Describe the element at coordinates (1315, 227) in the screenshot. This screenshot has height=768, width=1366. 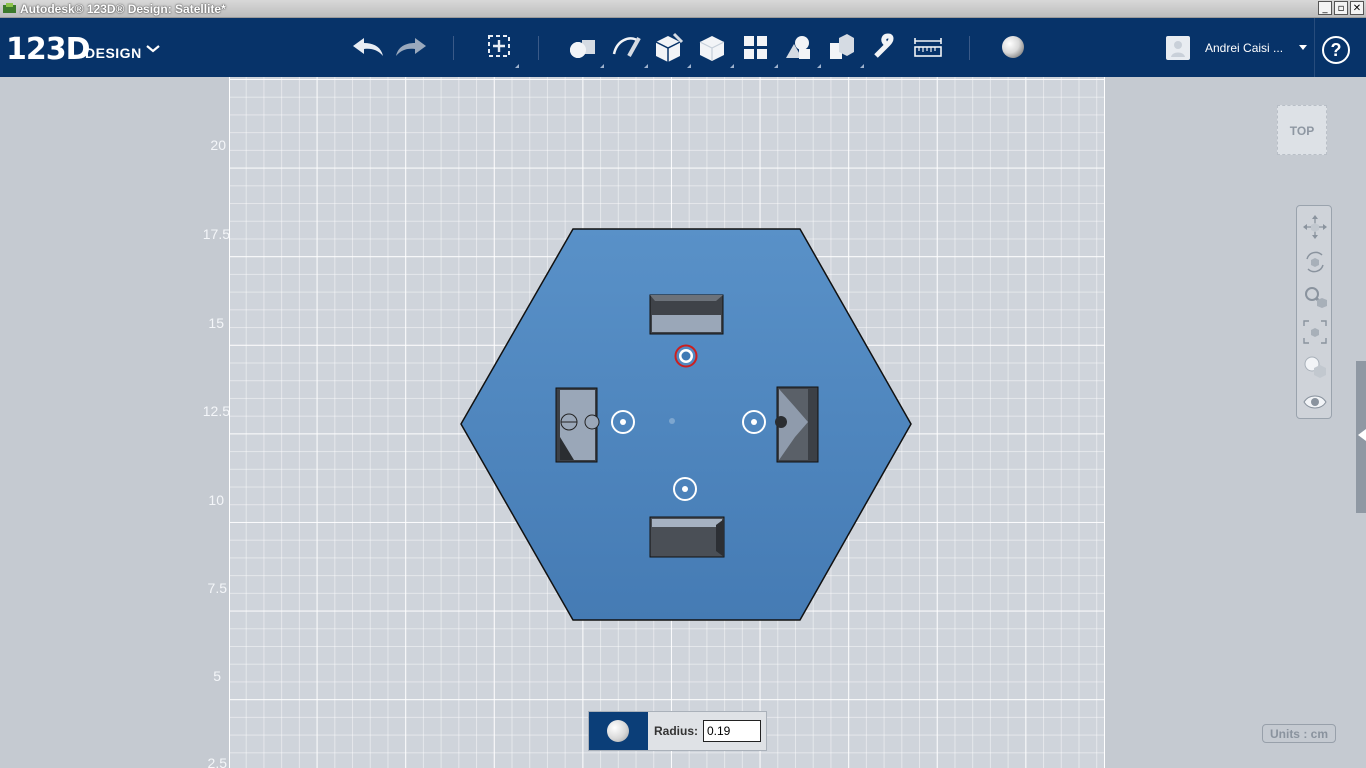
I see `pan-icon` at that location.